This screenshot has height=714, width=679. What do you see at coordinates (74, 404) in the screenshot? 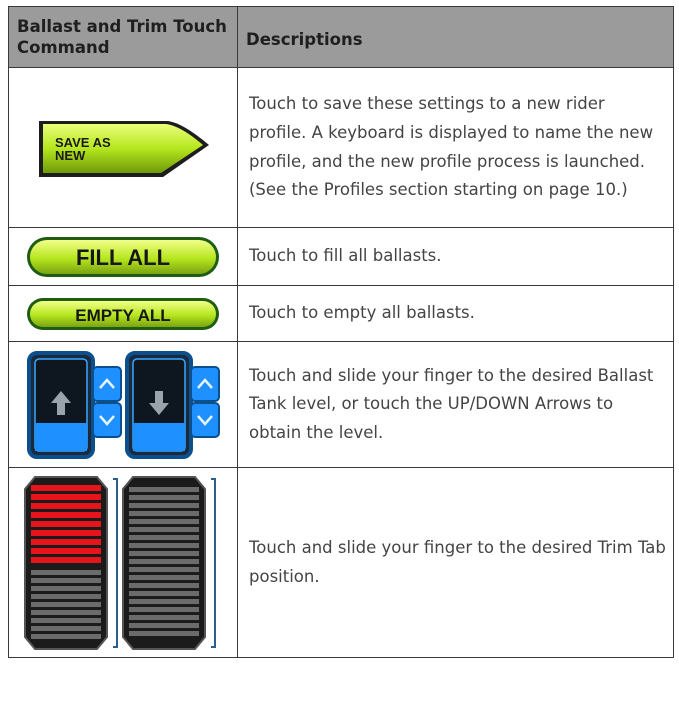
I see `ballast-slider-up` at bounding box center [74, 404].